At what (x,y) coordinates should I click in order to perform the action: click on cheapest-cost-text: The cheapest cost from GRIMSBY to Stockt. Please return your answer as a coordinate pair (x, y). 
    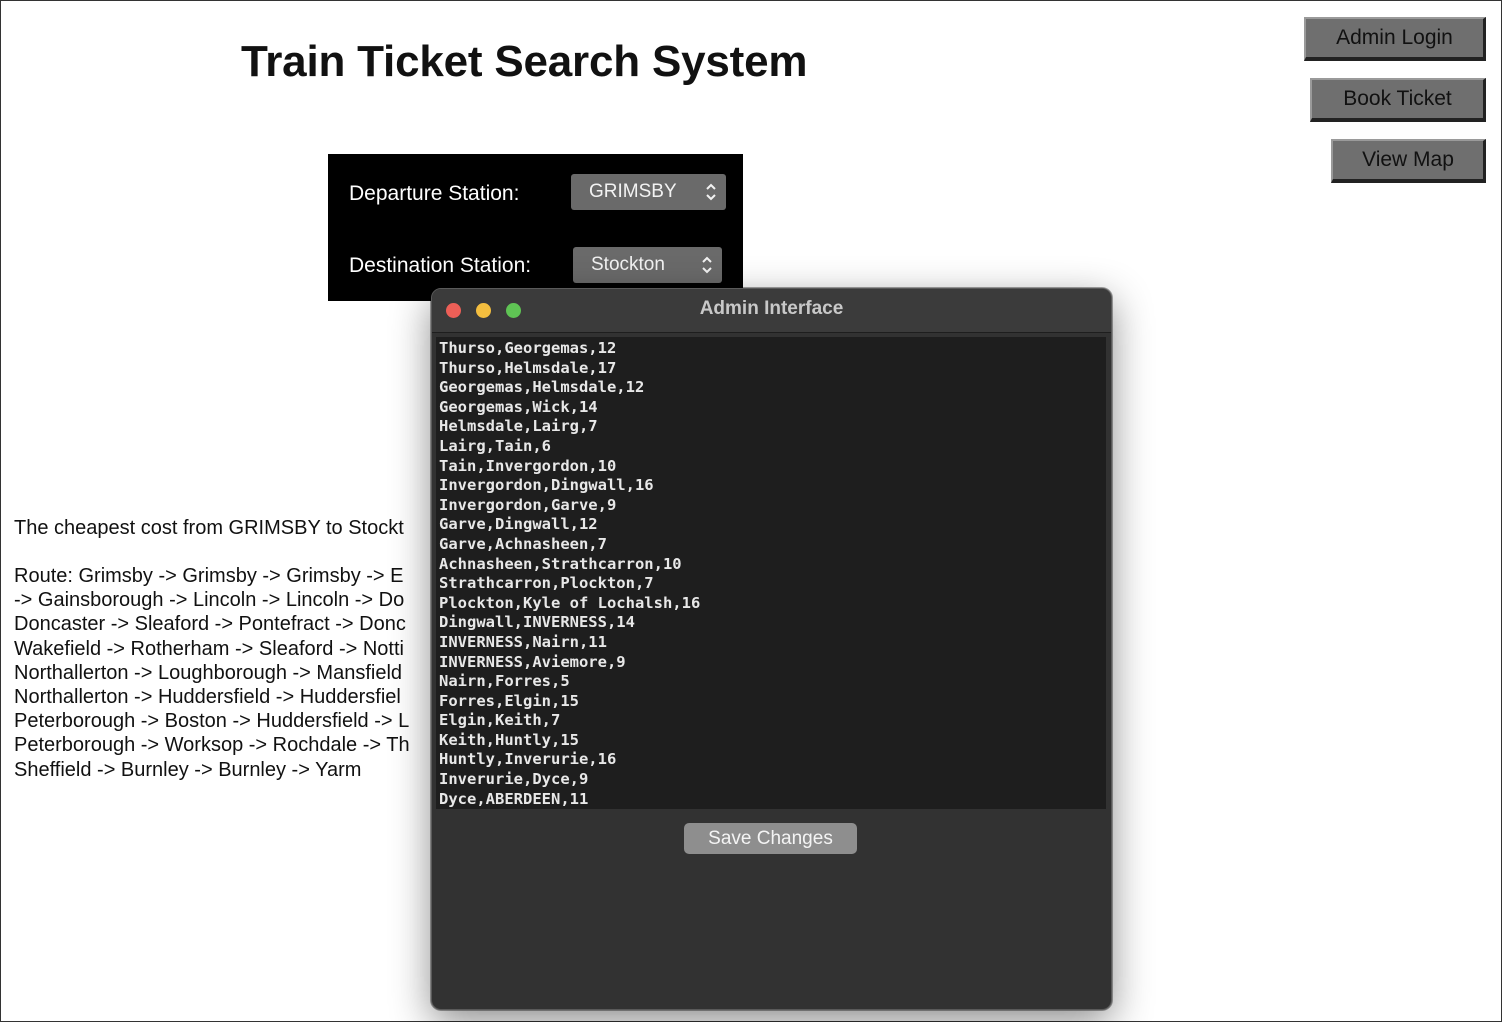
    Looking at the image, I should click on (209, 528).